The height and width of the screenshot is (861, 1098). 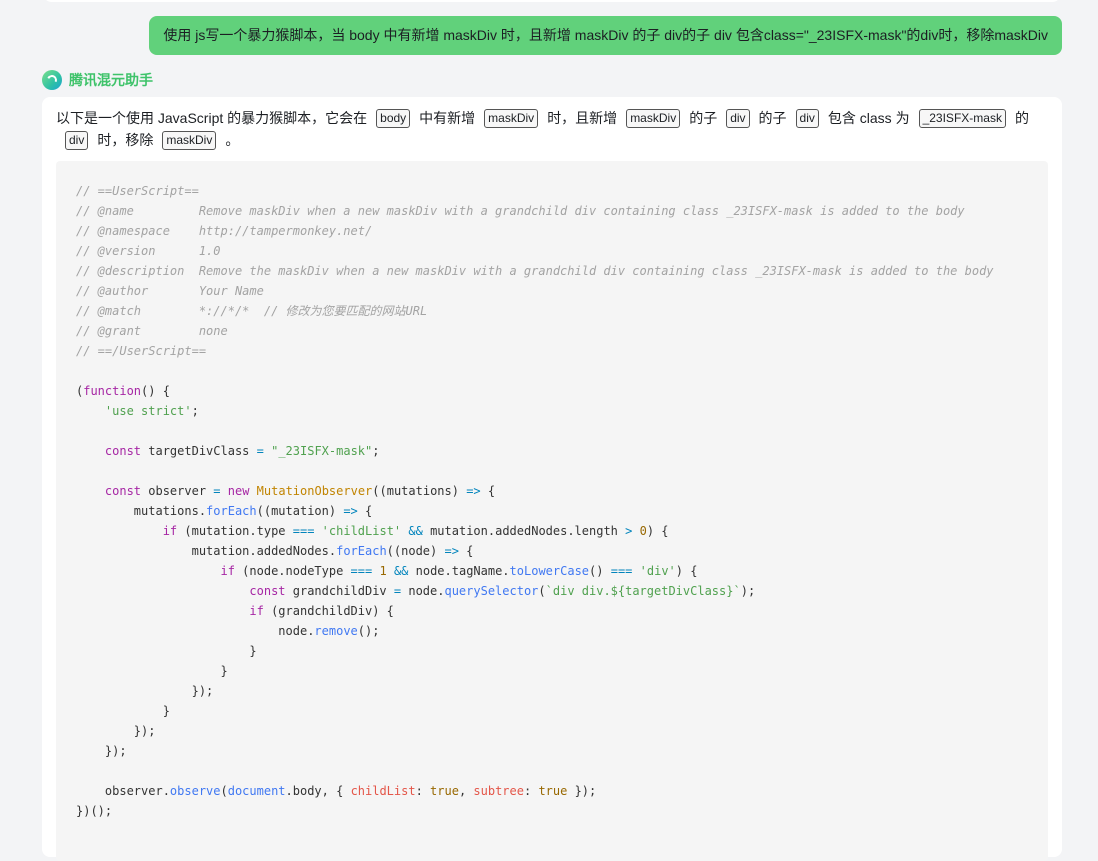 I want to click on intro-text: 。, so click(x=232, y=140).